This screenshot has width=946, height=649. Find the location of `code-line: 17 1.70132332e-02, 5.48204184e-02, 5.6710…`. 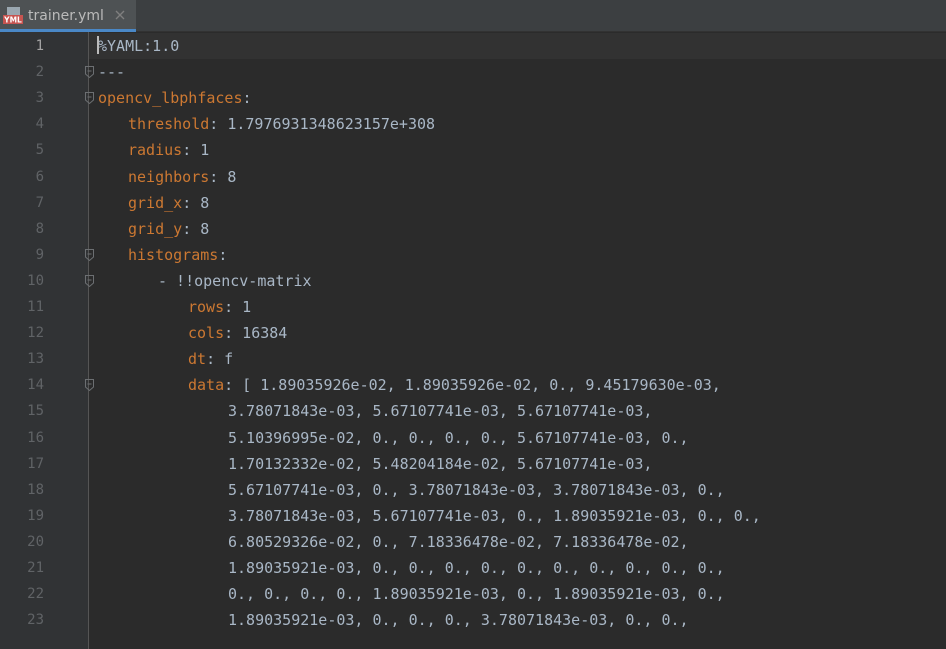

code-line: 17 1.70132332e-02, 5.48204184e-02, 5.6710… is located at coordinates (473, 464).